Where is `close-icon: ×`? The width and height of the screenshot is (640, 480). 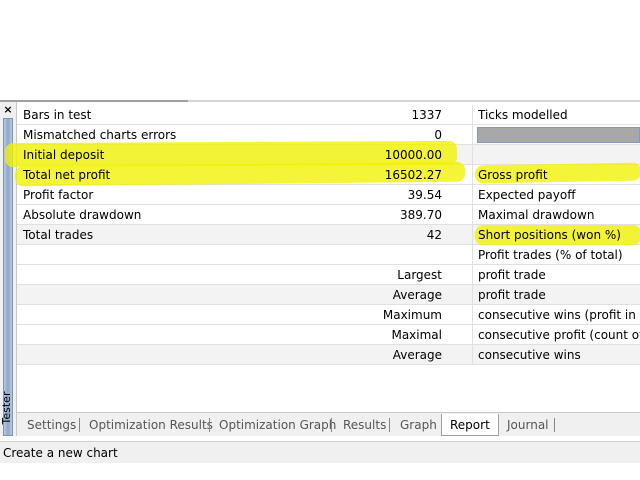
close-icon: × is located at coordinates (8, 110).